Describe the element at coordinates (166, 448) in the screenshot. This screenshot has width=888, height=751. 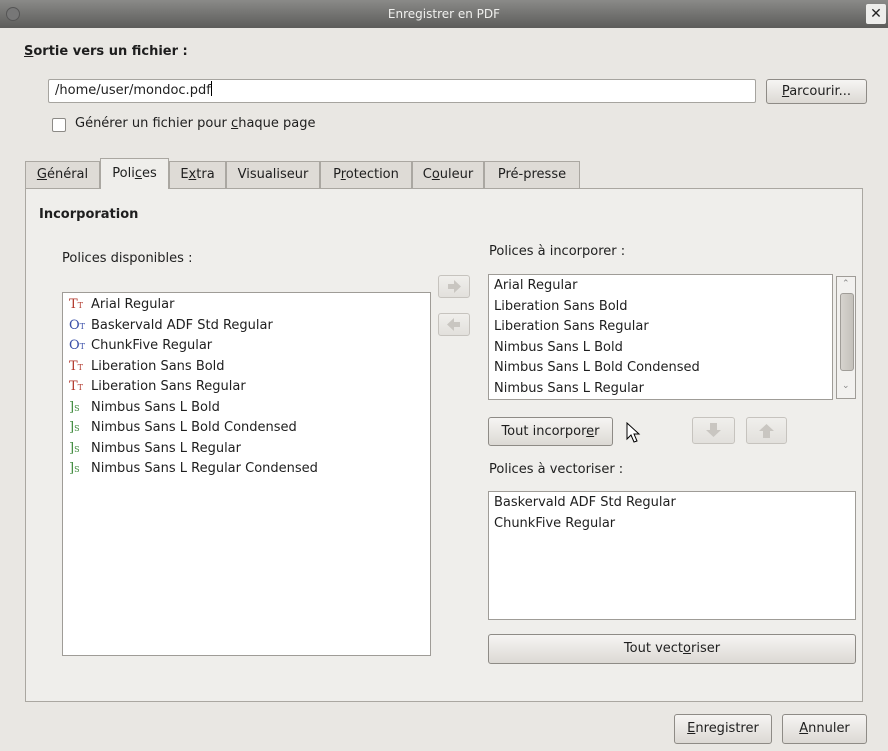
I see `available-font-name: Nimbus Sans L Regular` at that location.